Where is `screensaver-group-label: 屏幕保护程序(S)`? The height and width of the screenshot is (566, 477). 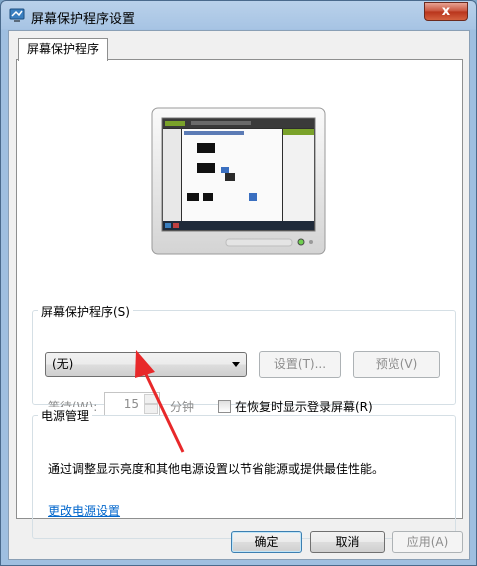
screensaver-group-label: 屏幕保护程序(S) is located at coordinates (85, 311).